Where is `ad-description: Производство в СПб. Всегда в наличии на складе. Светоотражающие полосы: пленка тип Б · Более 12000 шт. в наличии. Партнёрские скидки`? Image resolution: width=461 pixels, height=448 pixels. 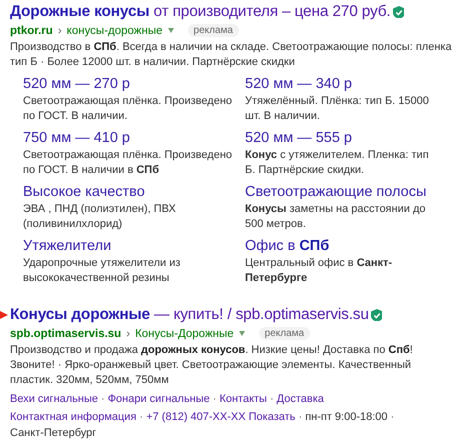
ad-description: Производство в СПб. Всегда в наличии на складе. Светоотражающие полосы: пленка тип Б · Более 12000 шт. в наличии. Партнёрские скидки is located at coordinates (231, 55).